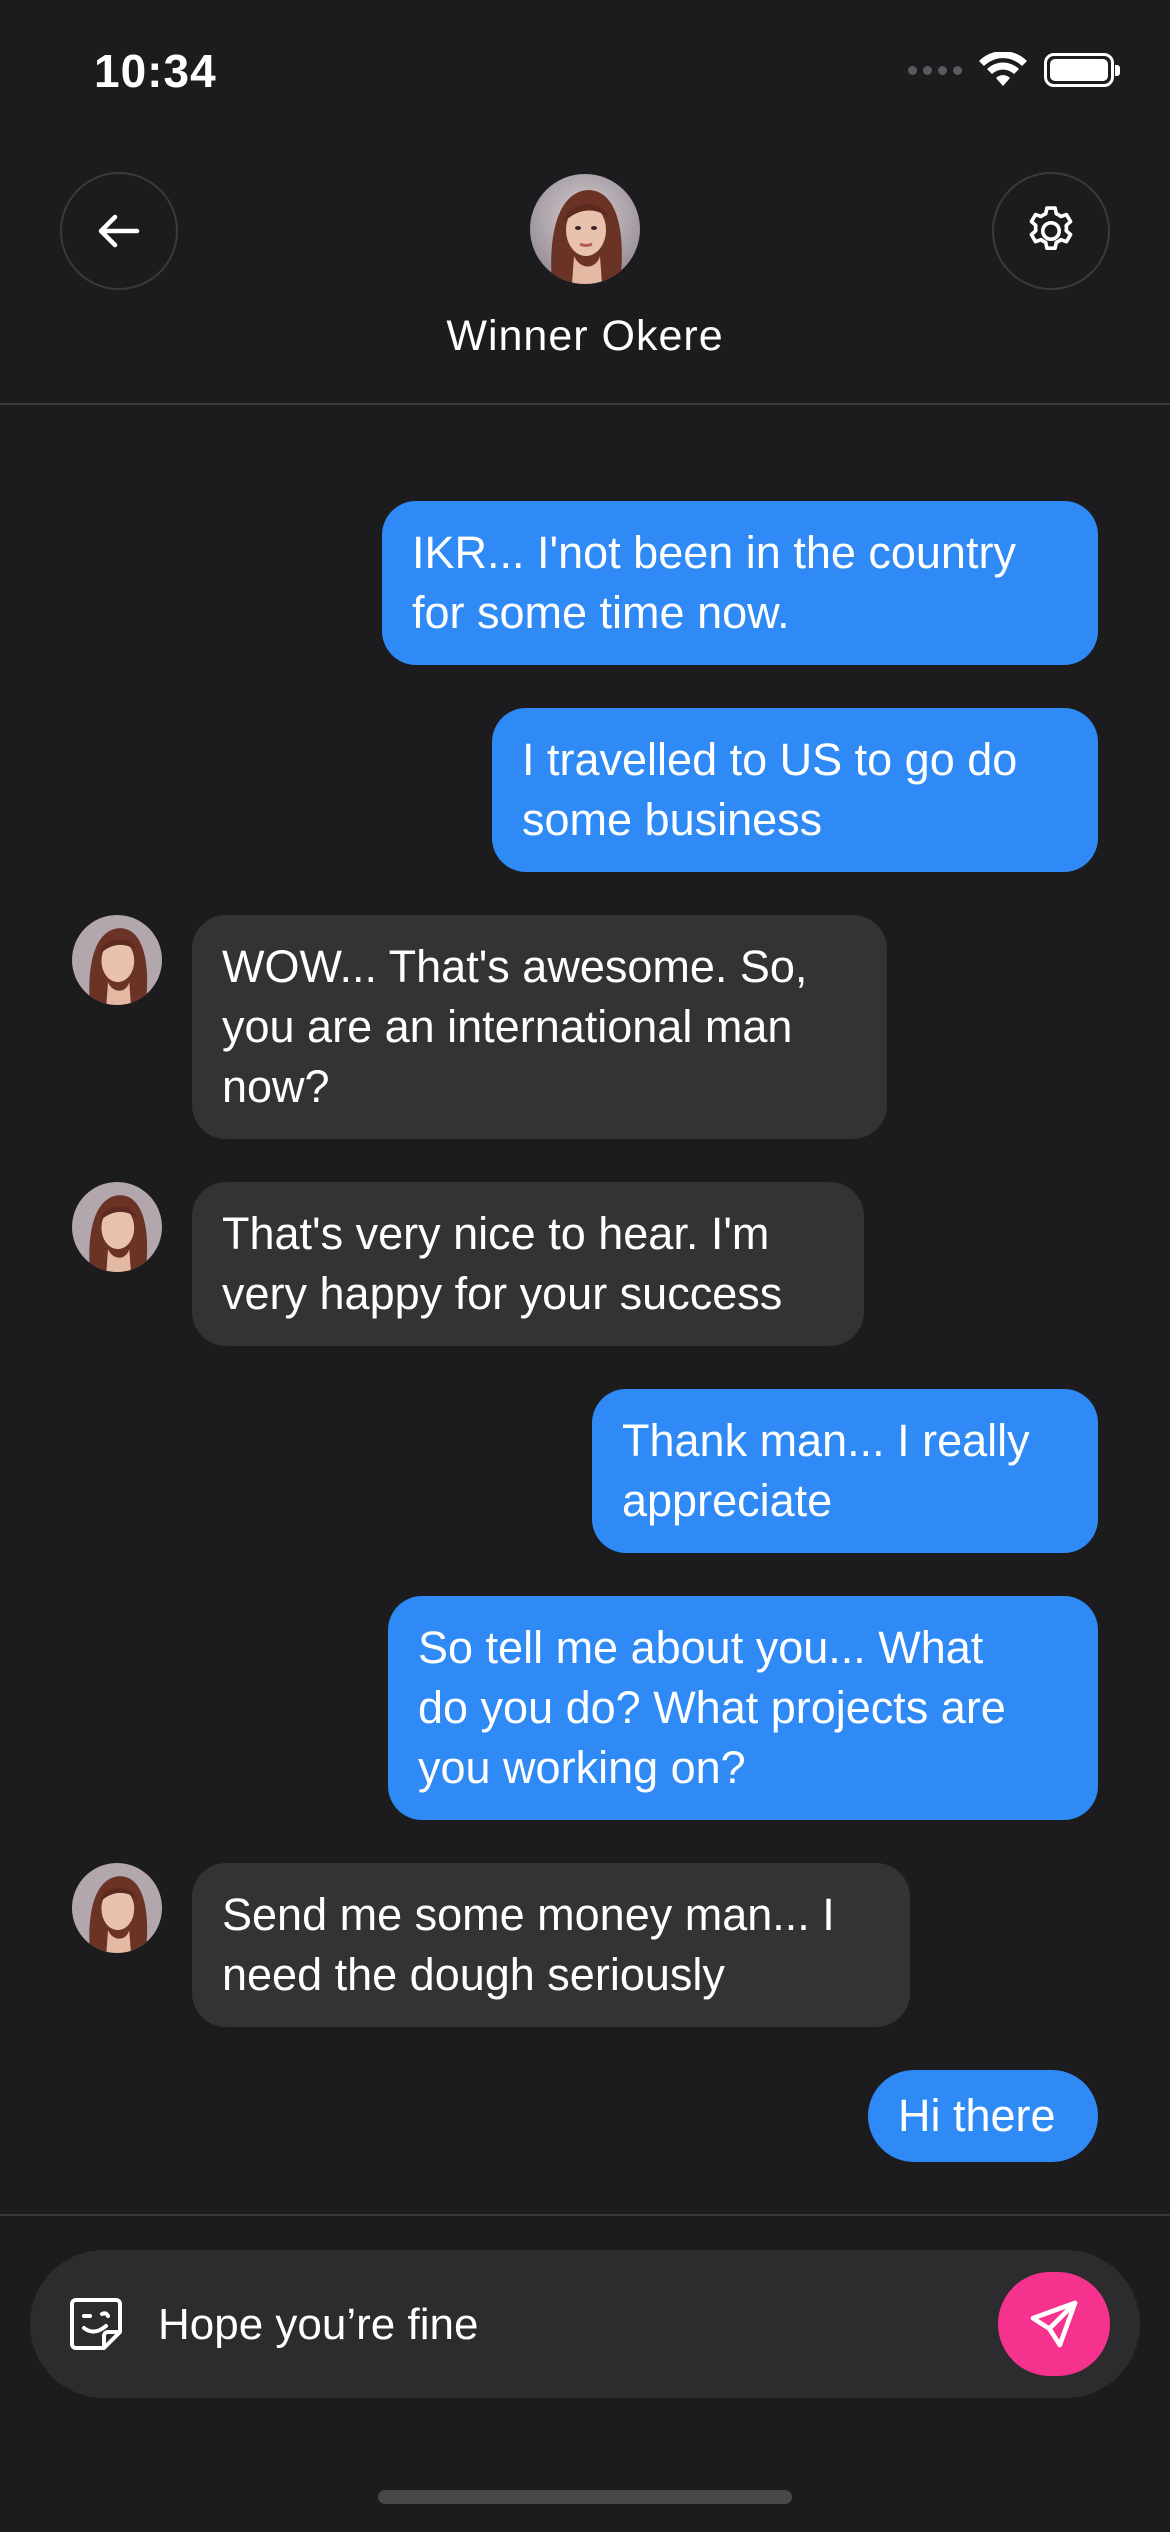 This screenshot has width=1170, height=2532. Describe the element at coordinates (983, 2116) in the screenshot. I see `outgoing-message-bubble: Hi there` at that location.